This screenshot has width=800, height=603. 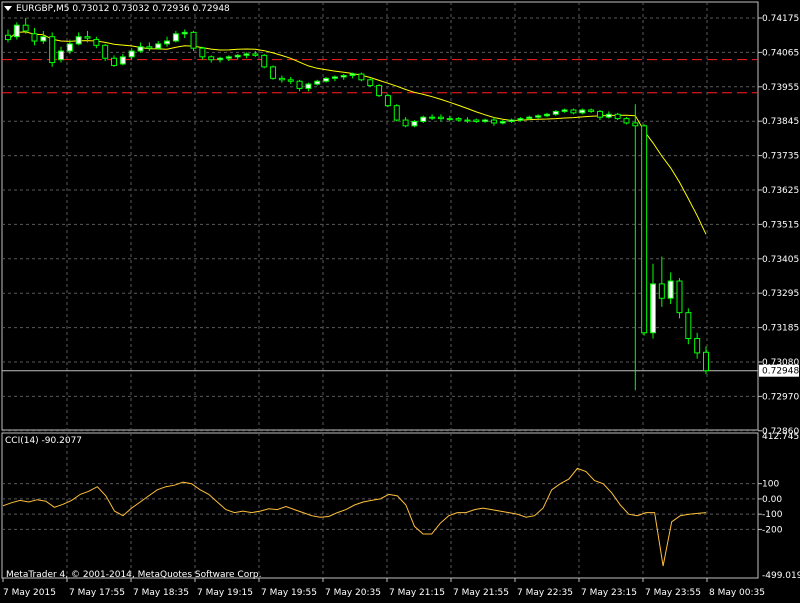 What do you see at coordinates (609, 593) in the screenshot?
I see `time-axis-label: 7 May 23:15` at bounding box center [609, 593].